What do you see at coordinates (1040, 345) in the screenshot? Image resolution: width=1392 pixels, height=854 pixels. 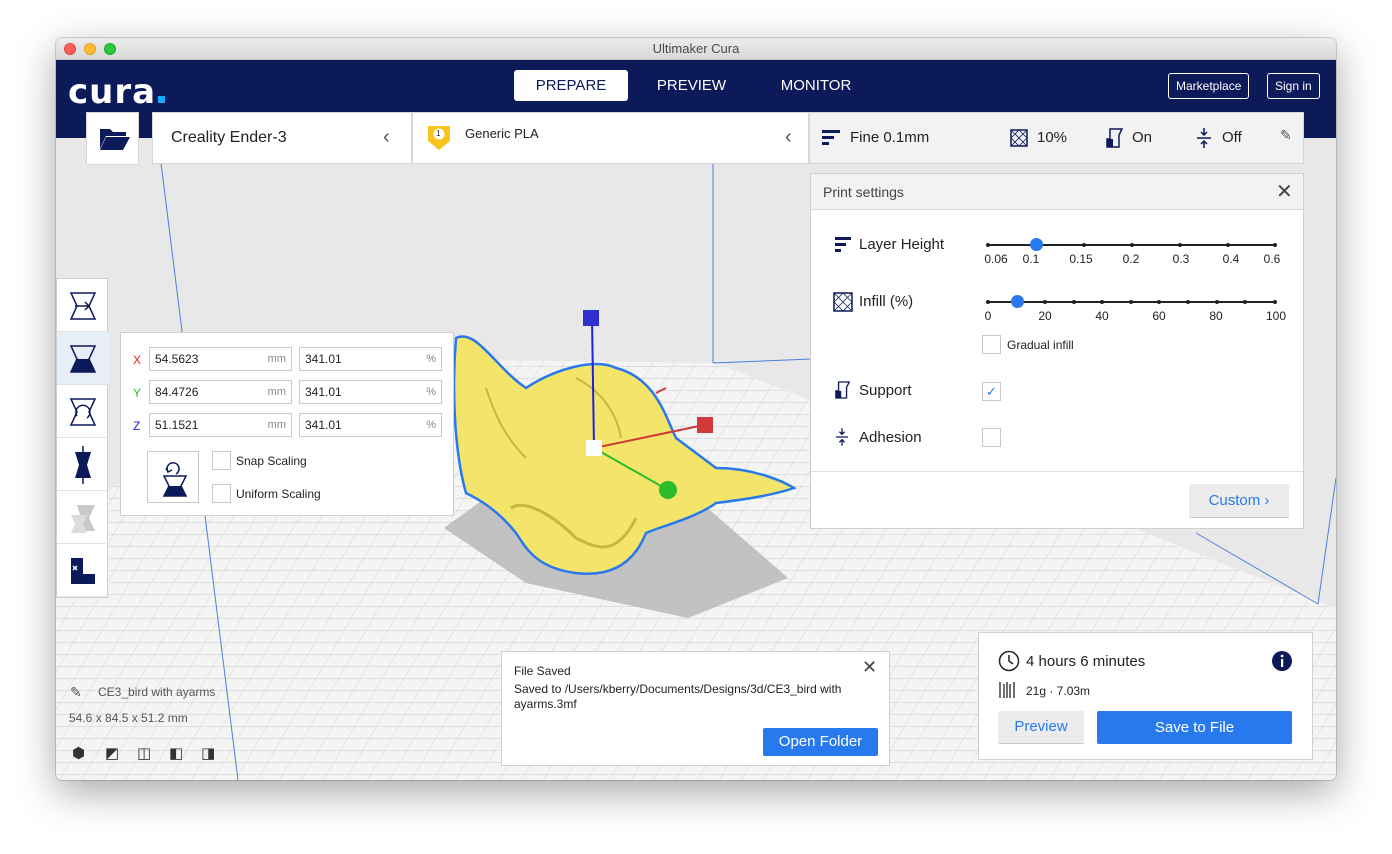 I see `gradual-infill-label: Gradual infill` at bounding box center [1040, 345].